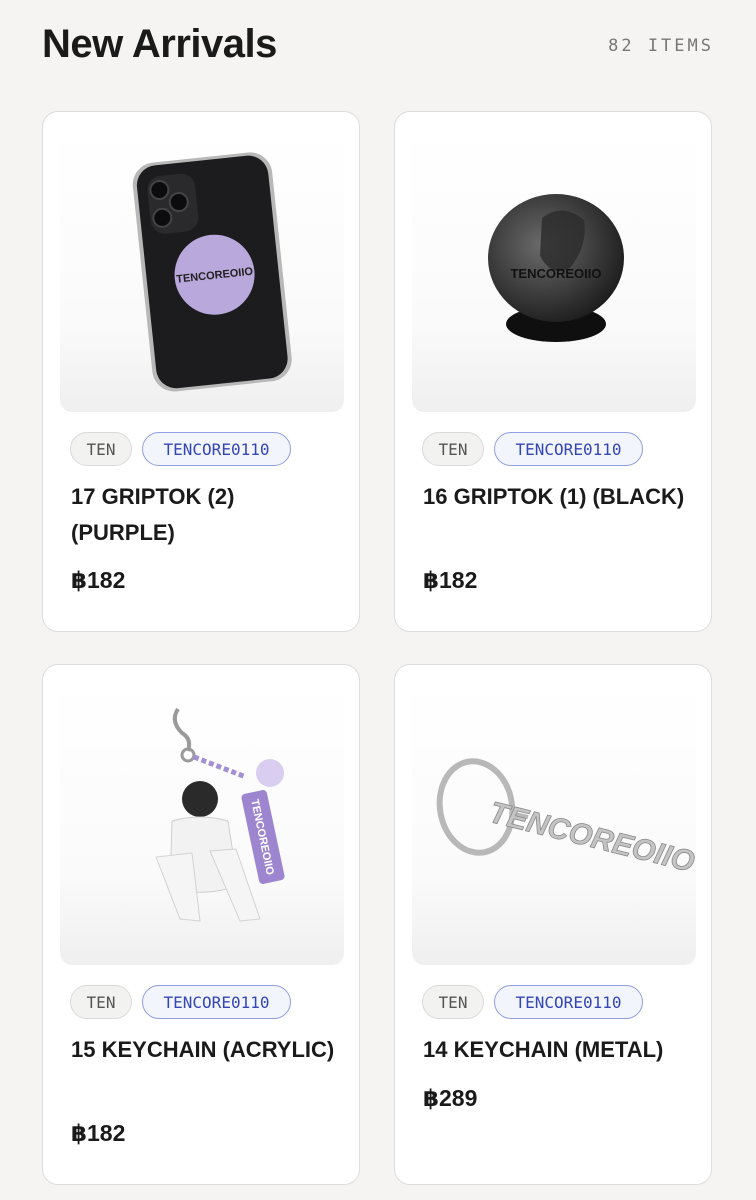 Image resolution: width=756 pixels, height=1200 pixels. Describe the element at coordinates (159, 44) in the screenshot. I see `page-title: New Arrivals` at that location.